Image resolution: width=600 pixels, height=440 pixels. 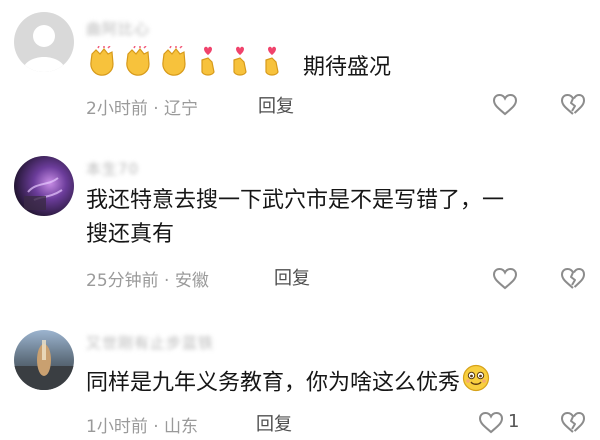 I want to click on comment-time: 25分钟前, so click(x=122, y=281).